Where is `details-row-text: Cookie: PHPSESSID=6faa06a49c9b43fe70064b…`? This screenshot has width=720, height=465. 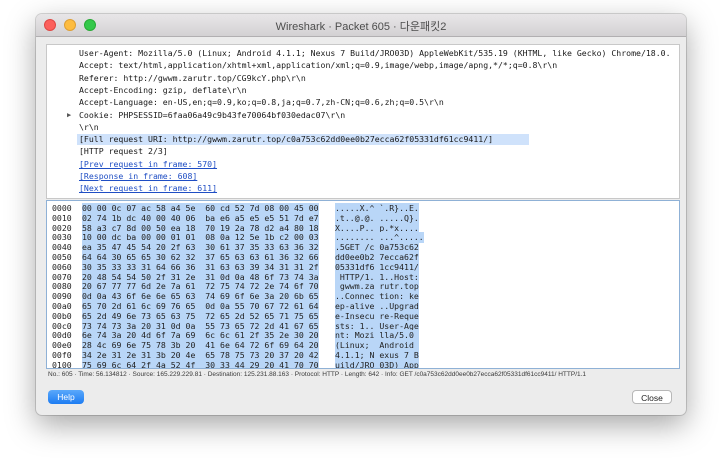 details-row-text: Cookie: PHPSESSID=6faa06a49c9b43fe70064b… is located at coordinates (212, 114).